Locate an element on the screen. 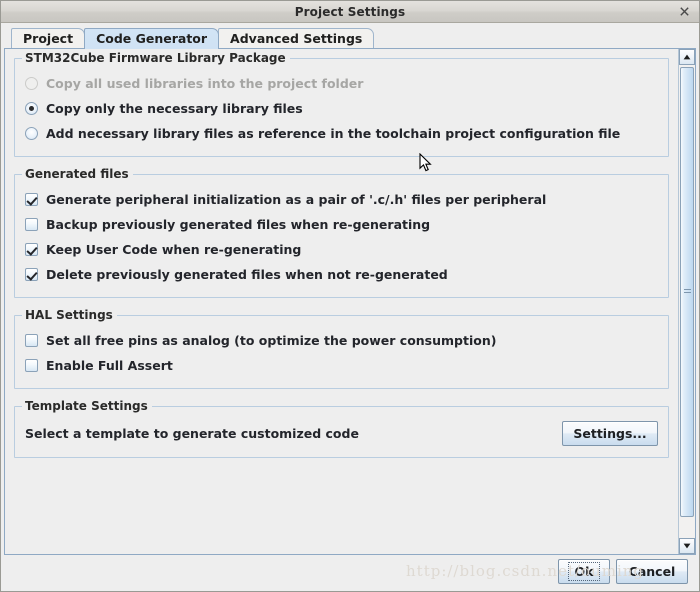 The height and width of the screenshot is (592, 700). title-bar: Project Settings is located at coordinates (350, 12).